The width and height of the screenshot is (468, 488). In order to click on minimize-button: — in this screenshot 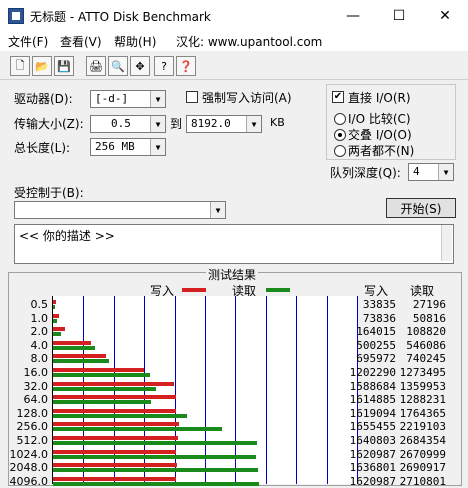, I will do `click(353, 15)`.